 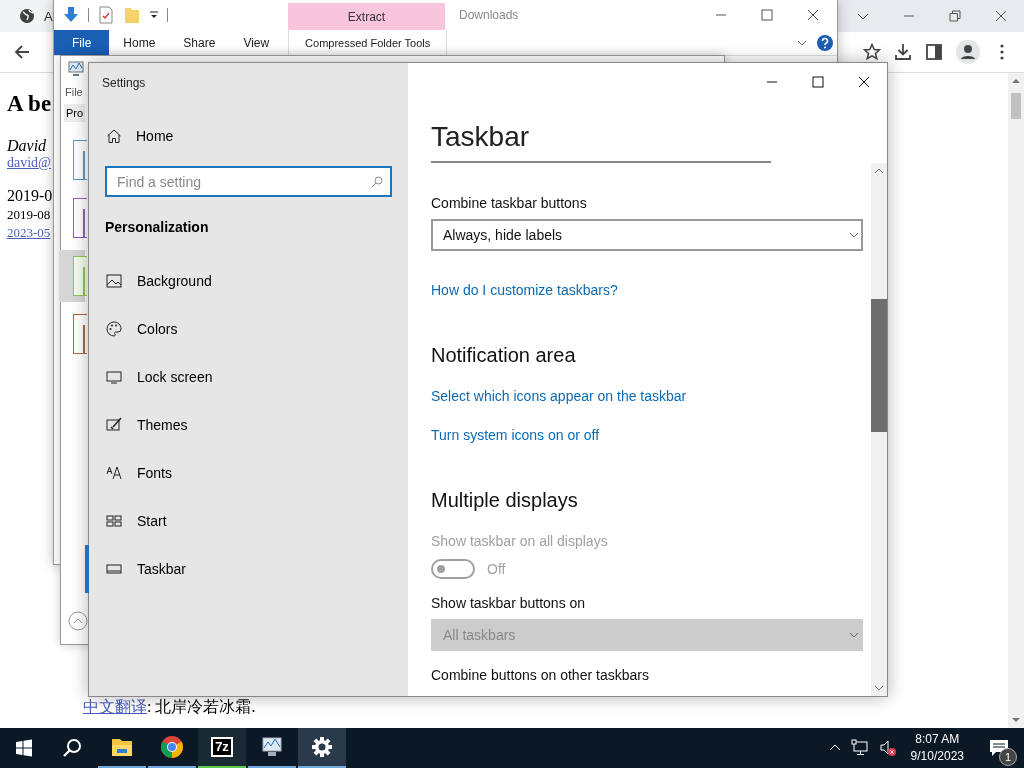 I want to click on date-text: 2019-0, so click(x=30, y=196).